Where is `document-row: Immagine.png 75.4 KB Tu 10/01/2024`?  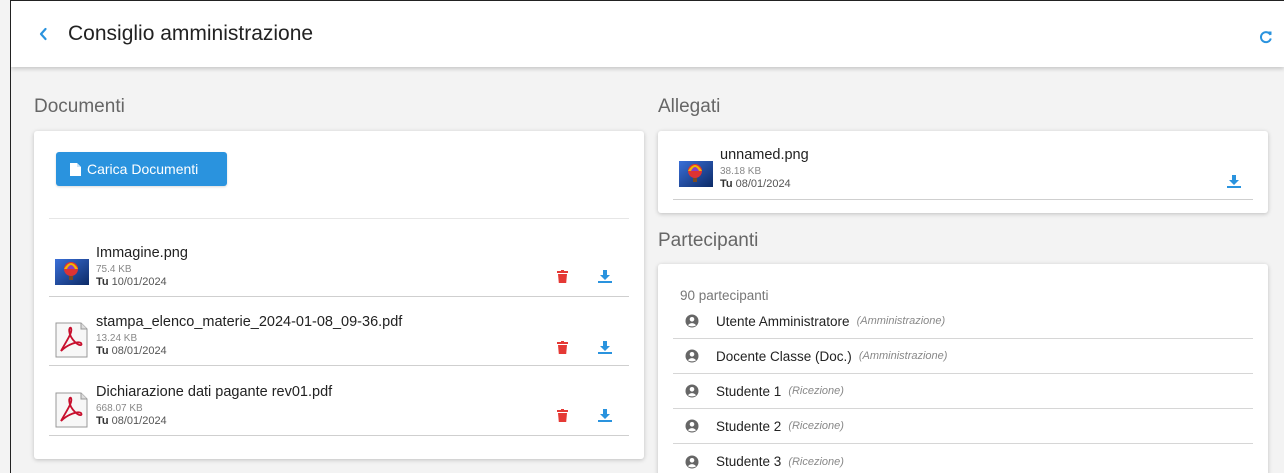
document-row: Immagine.png 75.4 KB Tu 10/01/2024 is located at coordinates (339, 267).